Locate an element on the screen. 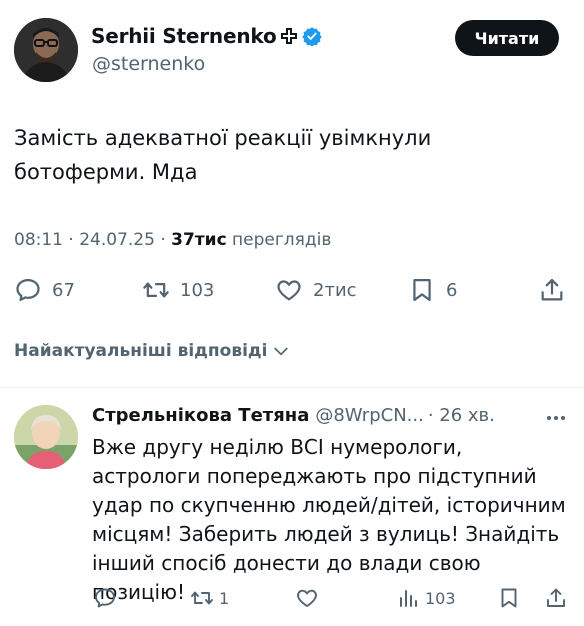  author-name-text: Serhii Sternenko is located at coordinates (184, 36).